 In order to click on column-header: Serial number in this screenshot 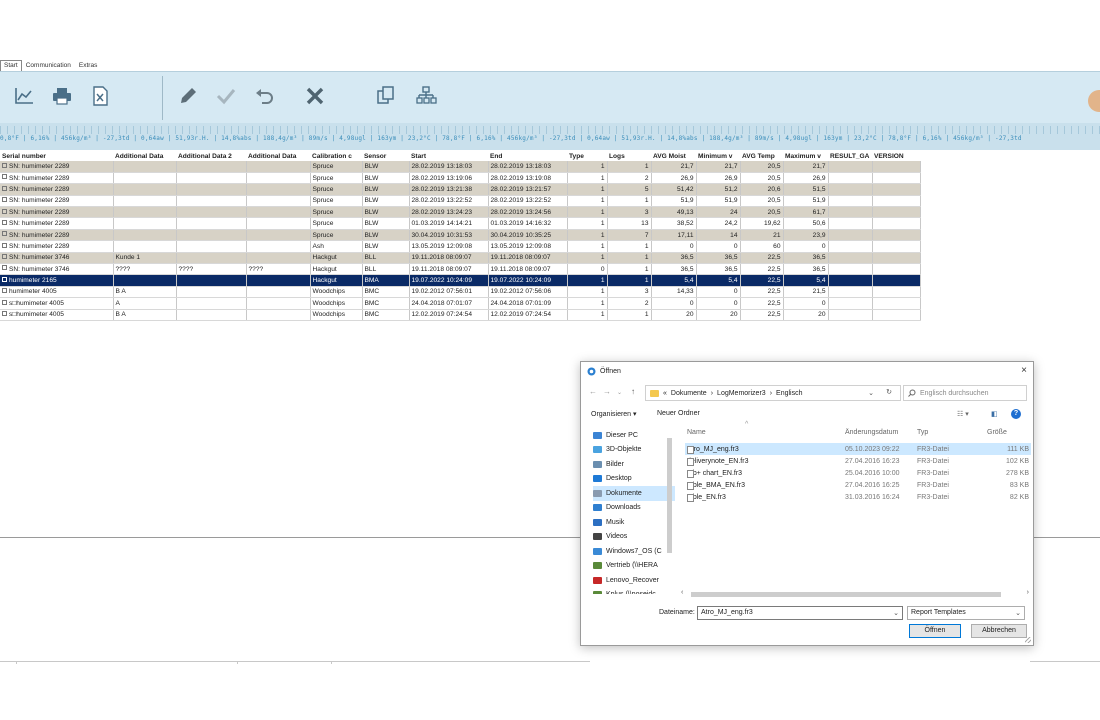, I will do `click(56, 156)`.